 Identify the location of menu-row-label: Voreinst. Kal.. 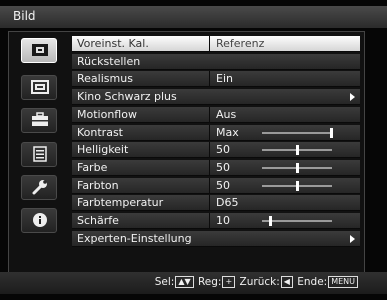
(113, 43).